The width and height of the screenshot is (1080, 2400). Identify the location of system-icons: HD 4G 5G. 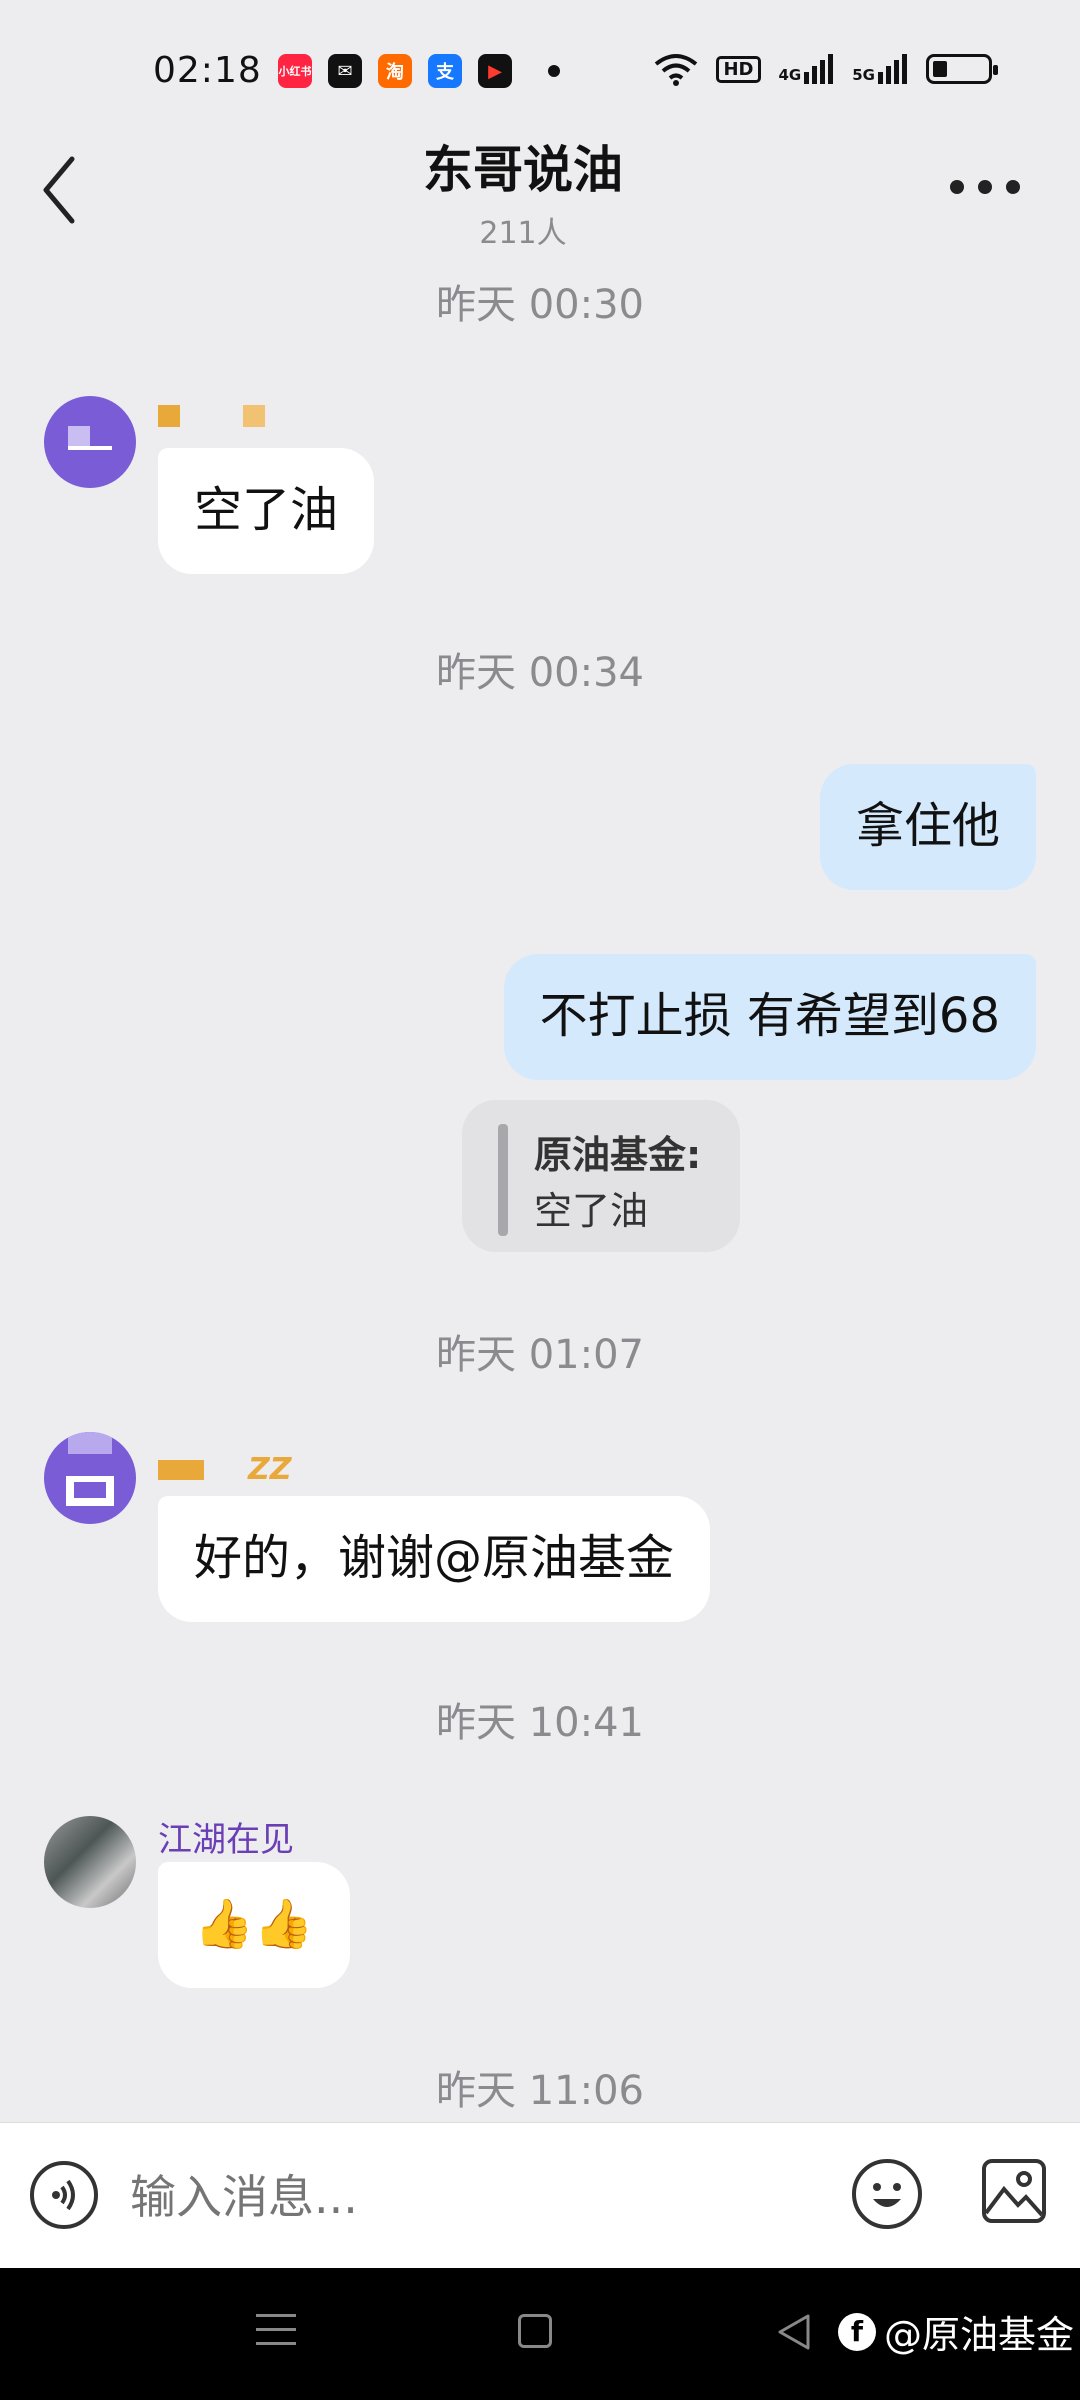
(826, 69).